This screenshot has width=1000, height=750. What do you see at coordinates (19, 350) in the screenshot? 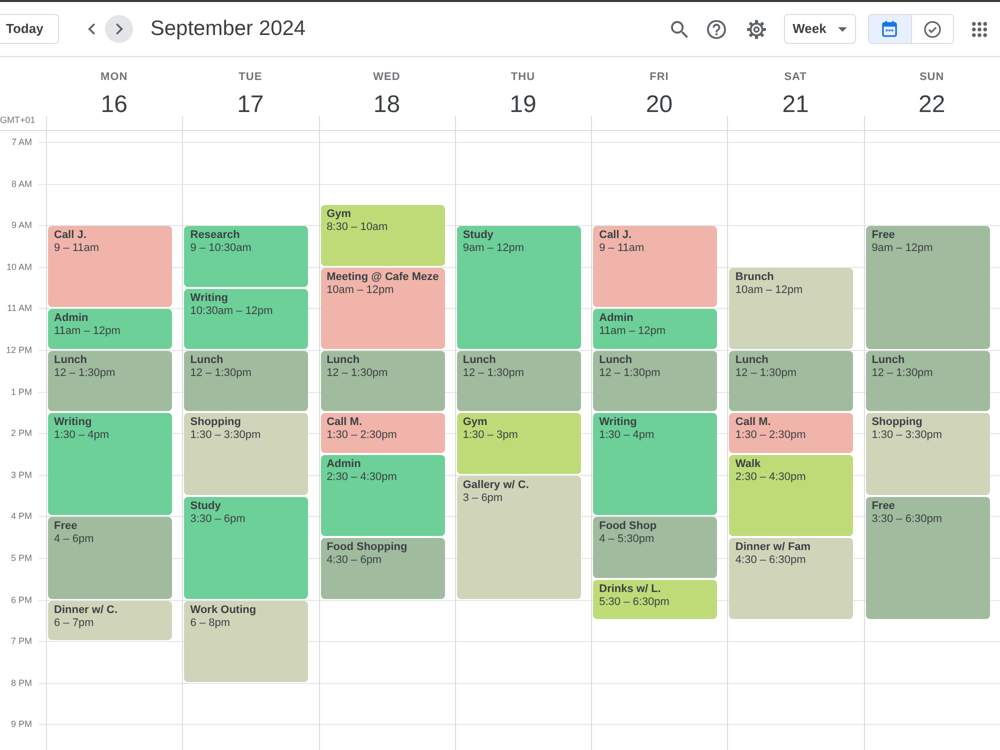
I see `hour-label: 12 PM` at bounding box center [19, 350].